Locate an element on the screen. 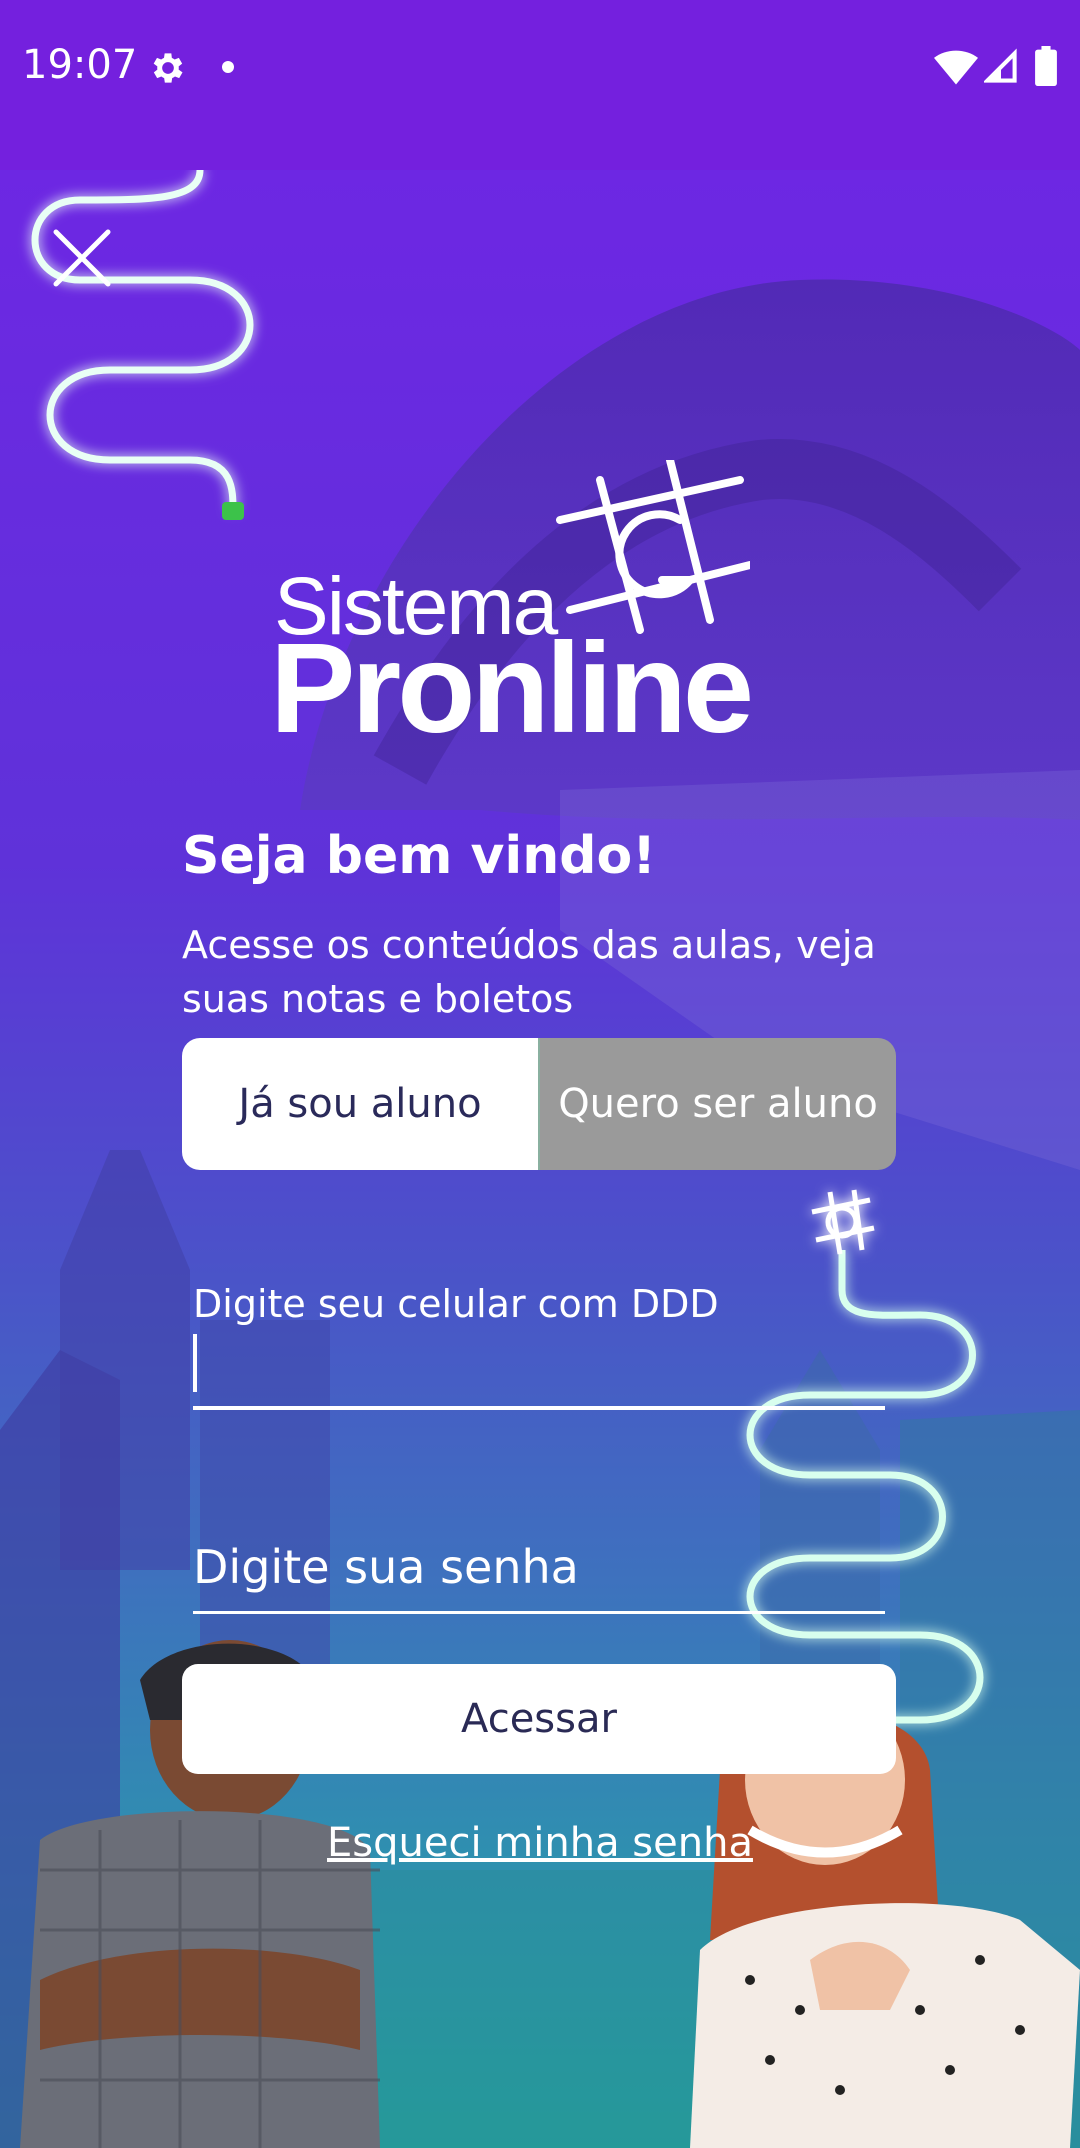 This screenshot has height=2148, width=1080. phone-input-underline is located at coordinates (539, 1408).